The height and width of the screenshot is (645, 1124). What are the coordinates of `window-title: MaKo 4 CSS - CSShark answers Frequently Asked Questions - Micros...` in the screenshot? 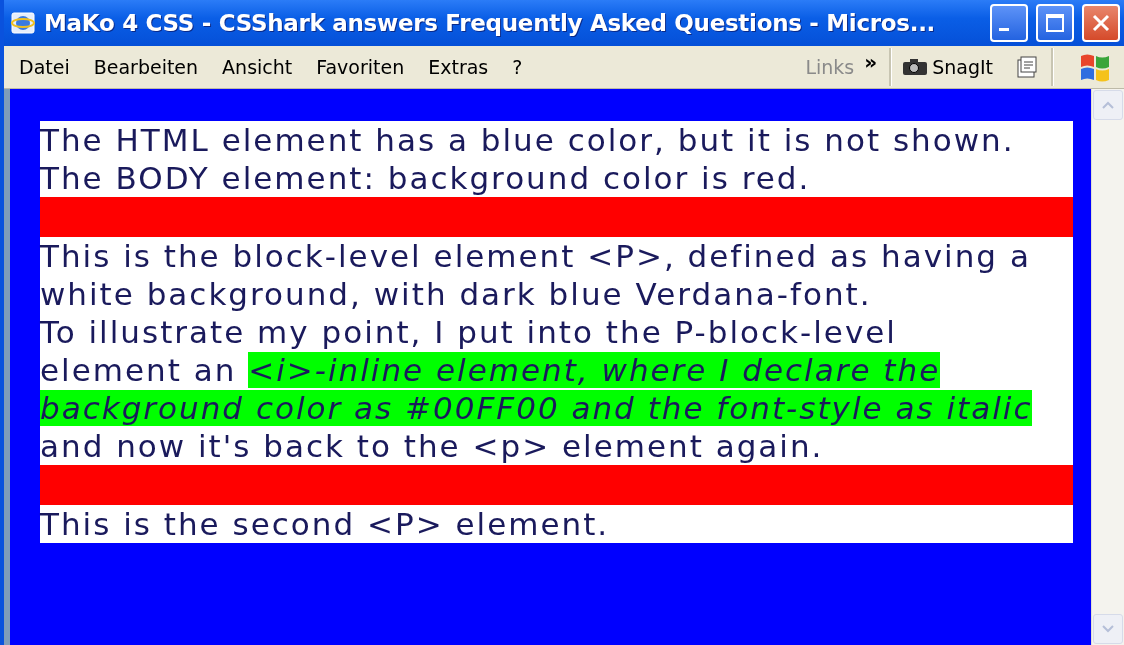 It's located at (490, 23).